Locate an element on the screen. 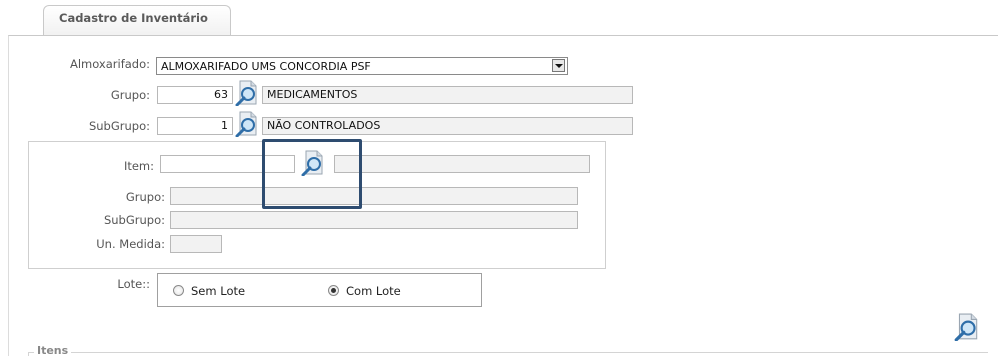 This screenshot has height=357, width=998. almoxarifado-value: ALMOXARIFADO UMS CONCORDIA PSF is located at coordinates (266, 66).